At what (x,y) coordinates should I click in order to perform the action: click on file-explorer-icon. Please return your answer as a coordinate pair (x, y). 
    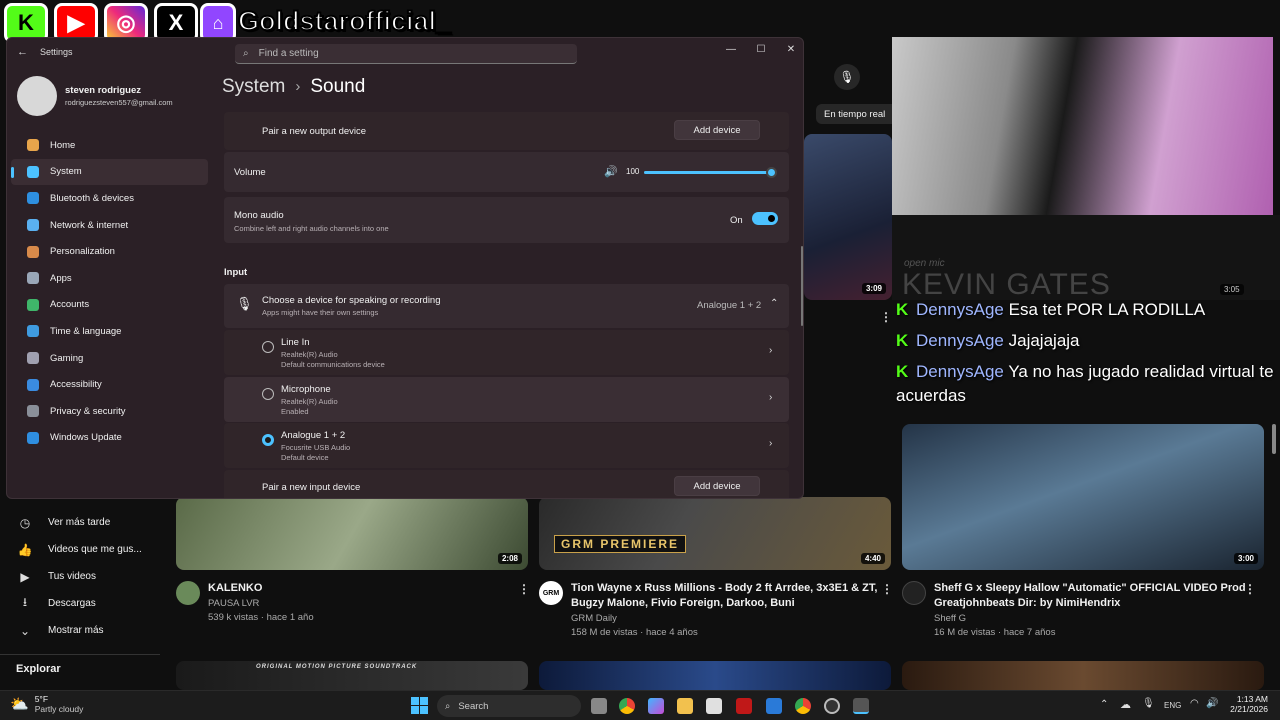
    Looking at the image, I should click on (685, 706).